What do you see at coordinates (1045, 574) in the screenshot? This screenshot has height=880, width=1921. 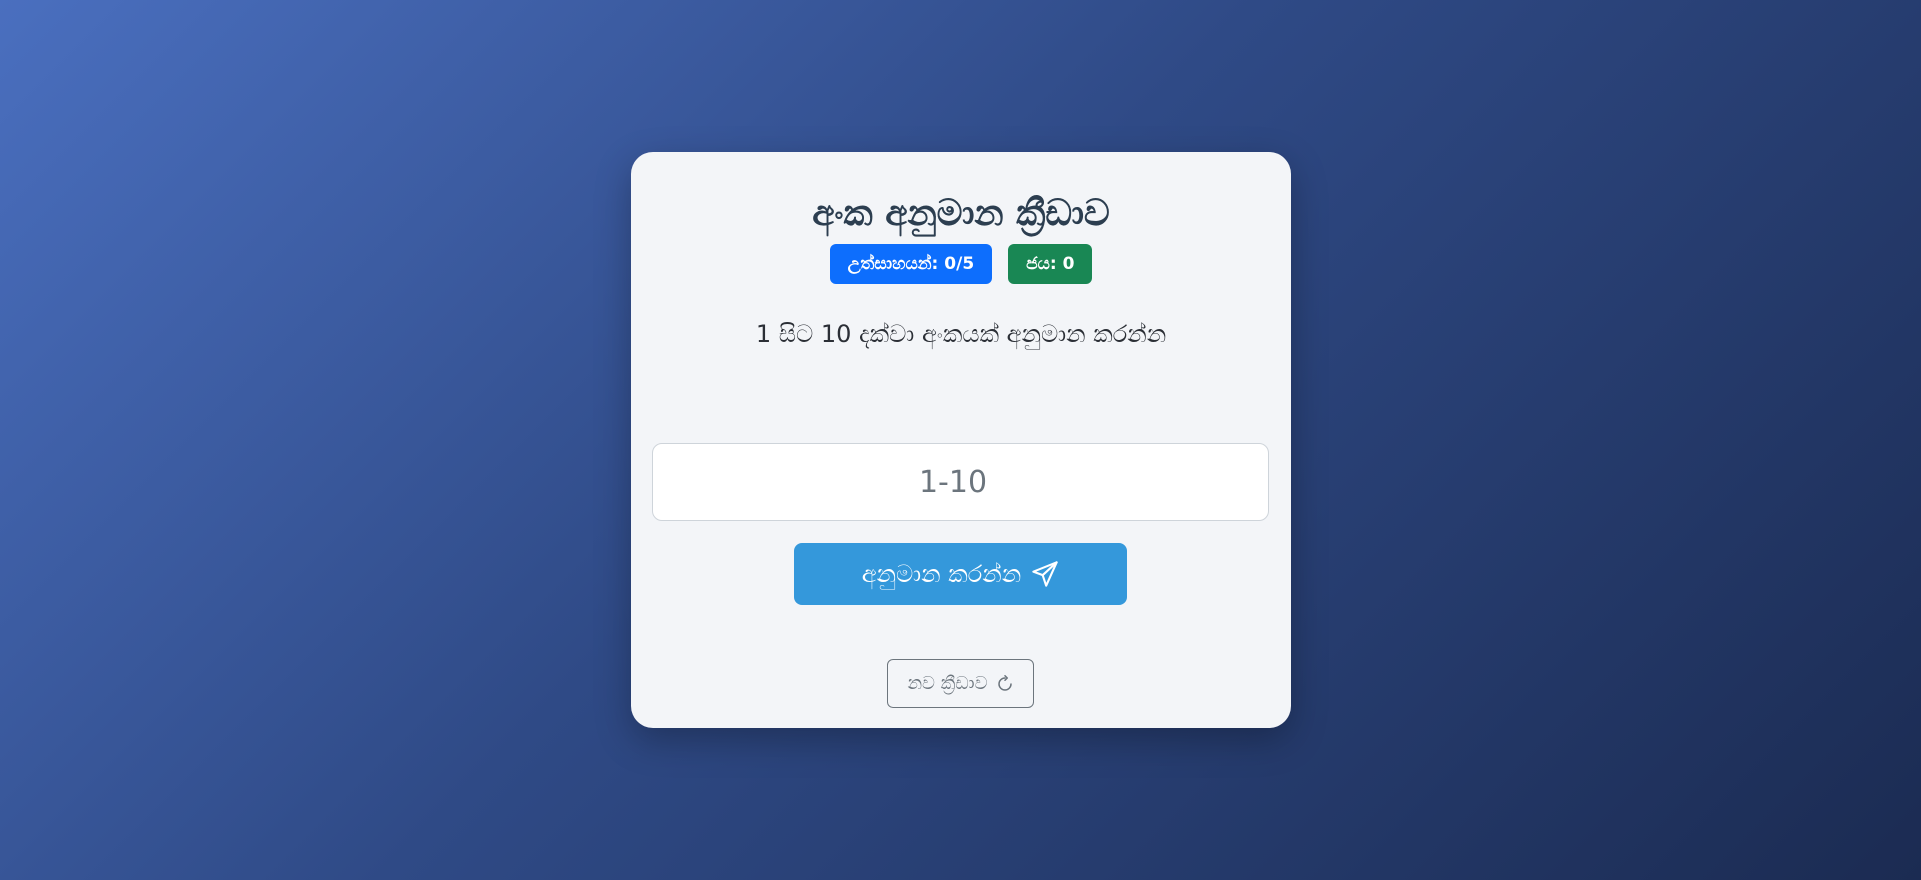 I see `send-icon` at bounding box center [1045, 574].